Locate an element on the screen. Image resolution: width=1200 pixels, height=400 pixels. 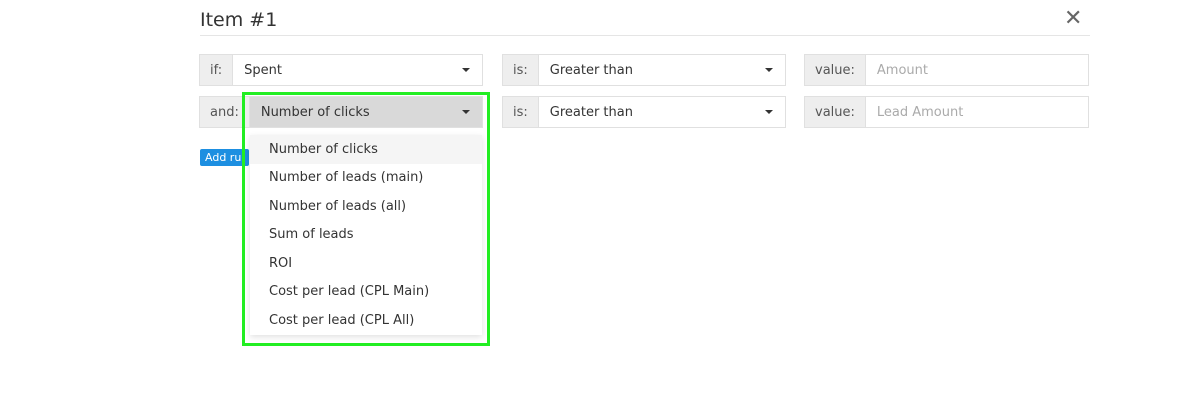
and-value-input-group: value: Lead Amount is located at coordinates (946, 112).